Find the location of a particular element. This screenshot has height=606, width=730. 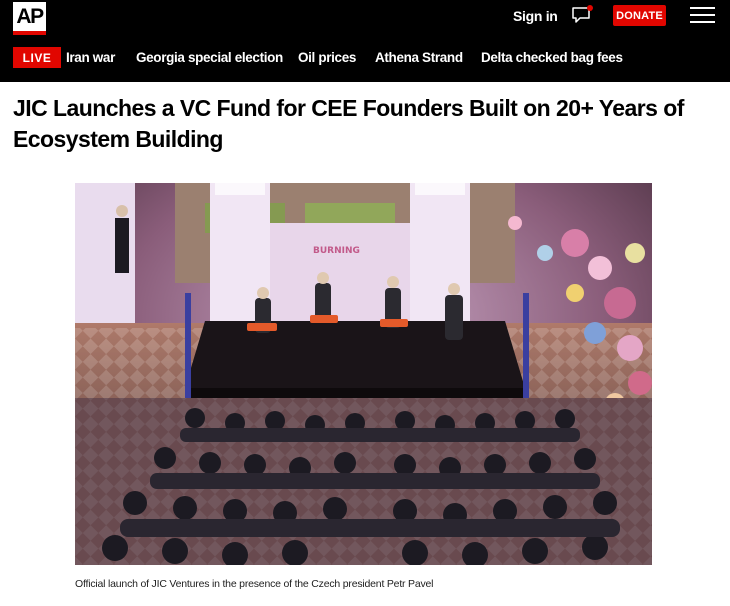

logo-text: AP is located at coordinates (30, 16).